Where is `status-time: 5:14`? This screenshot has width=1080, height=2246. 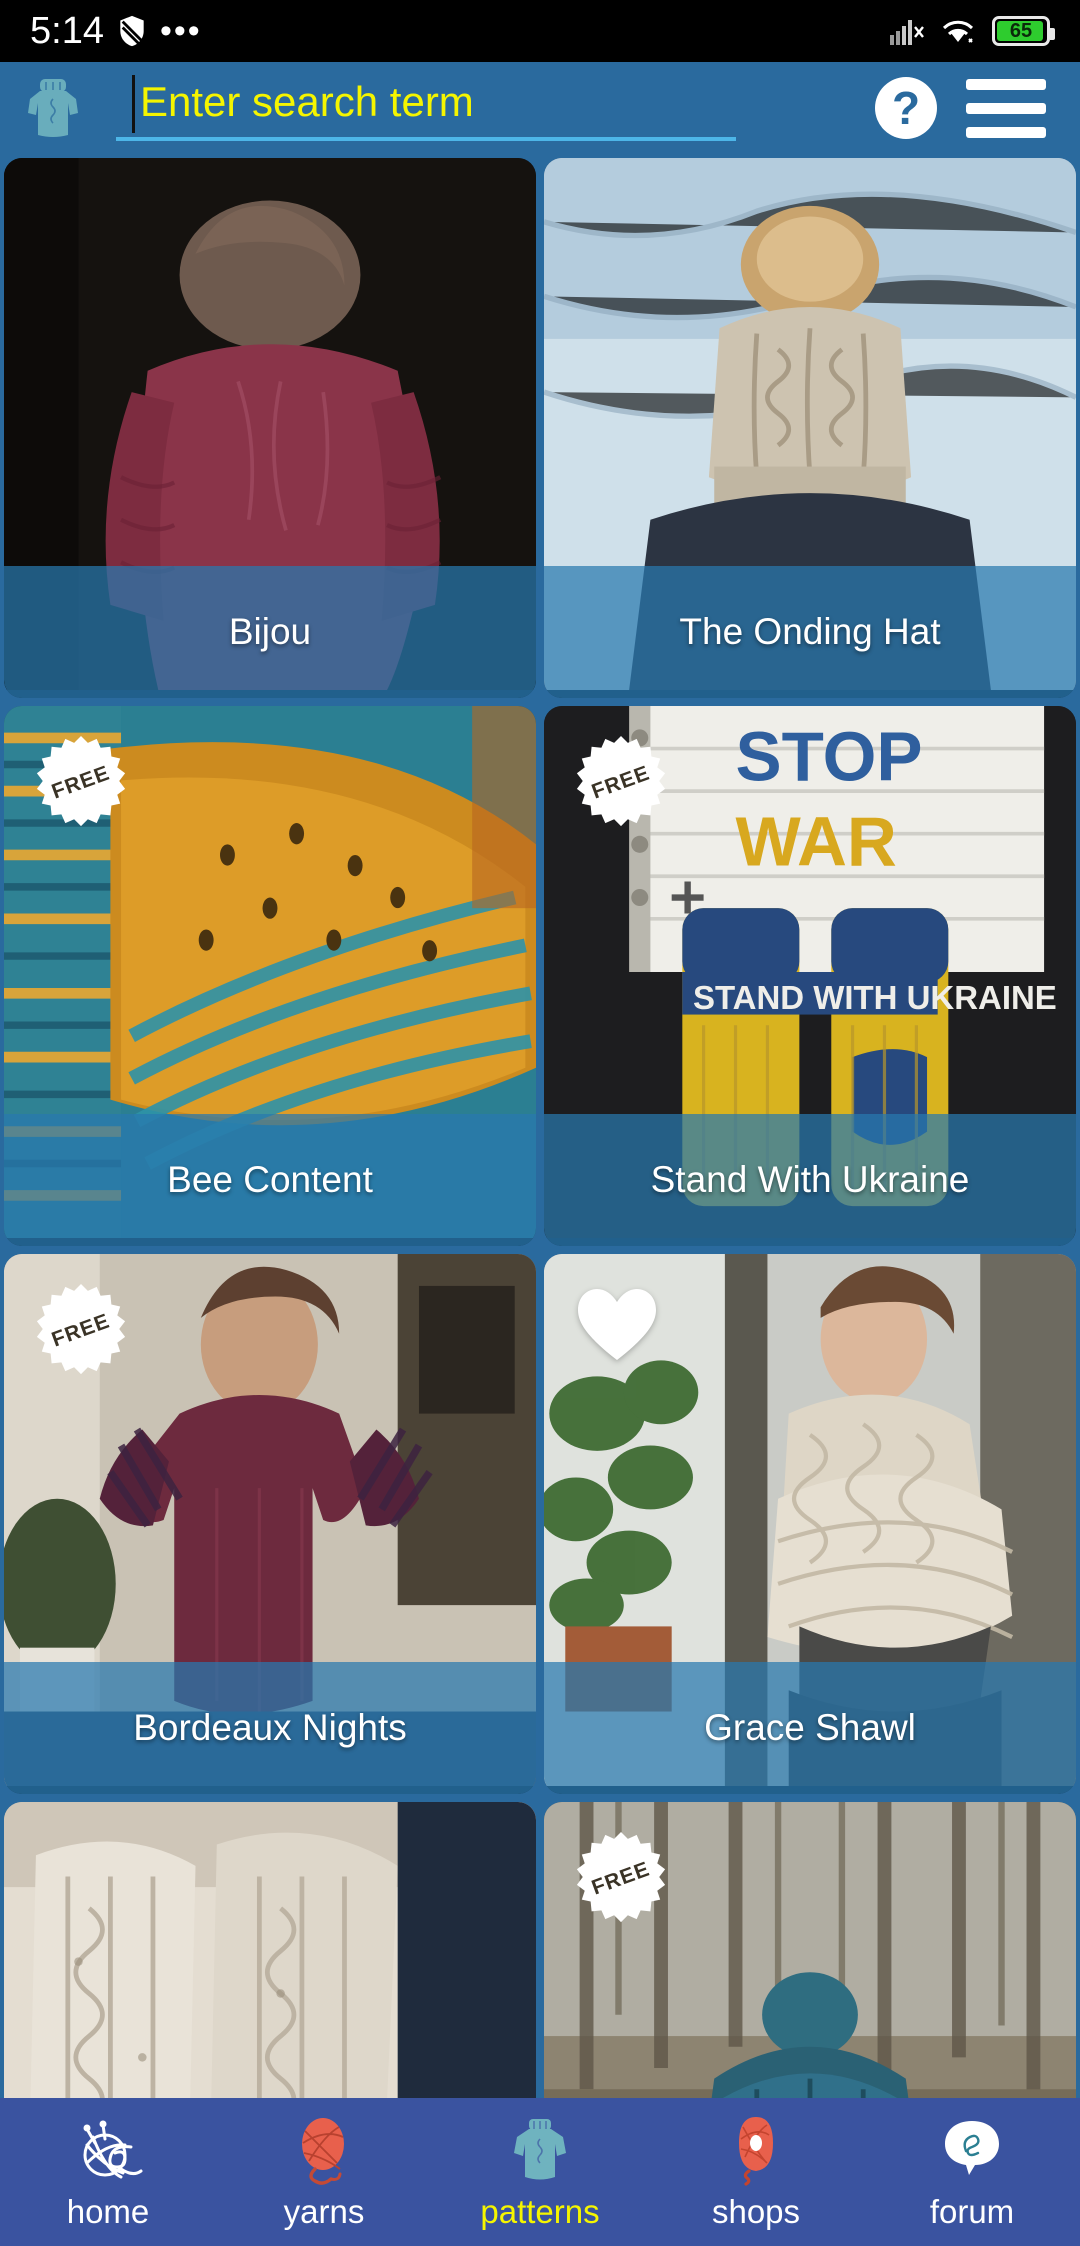 status-time: 5:14 is located at coordinates (67, 31).